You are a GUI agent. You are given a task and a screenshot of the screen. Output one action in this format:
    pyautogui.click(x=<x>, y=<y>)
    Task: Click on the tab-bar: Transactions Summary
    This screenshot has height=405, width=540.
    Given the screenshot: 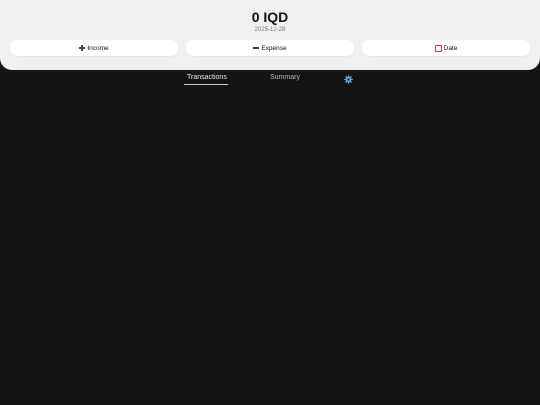 What is the action you would take?
    pyautogui.click(x=270, y=81)
    